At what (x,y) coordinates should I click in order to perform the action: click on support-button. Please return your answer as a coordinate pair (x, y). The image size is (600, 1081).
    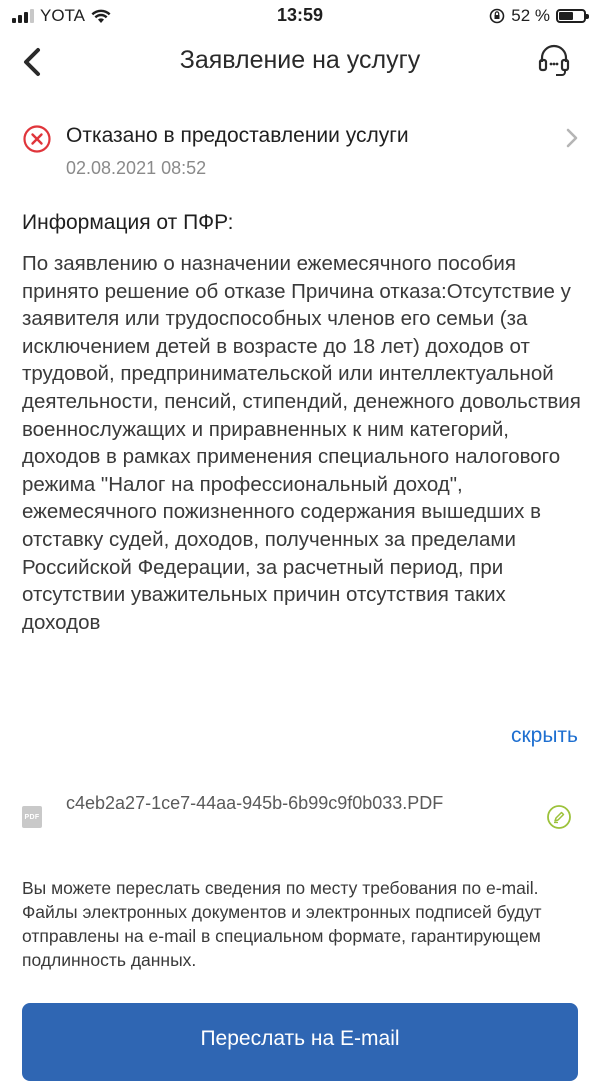
    Looking at the image, I should click on (556, 62).